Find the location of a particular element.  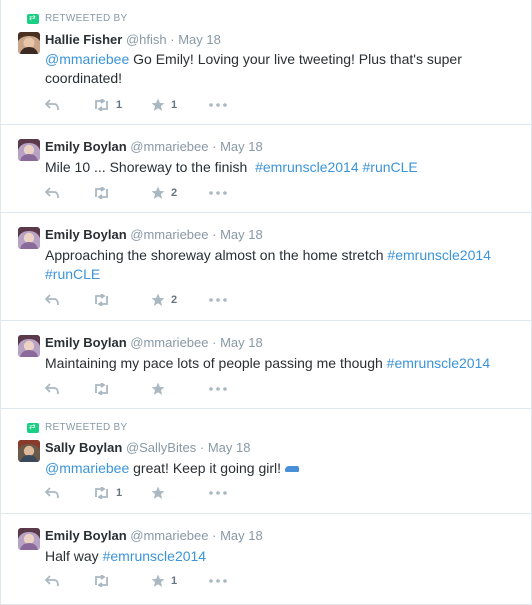

handle: @SallyBites is located at coordinates (161, 447).